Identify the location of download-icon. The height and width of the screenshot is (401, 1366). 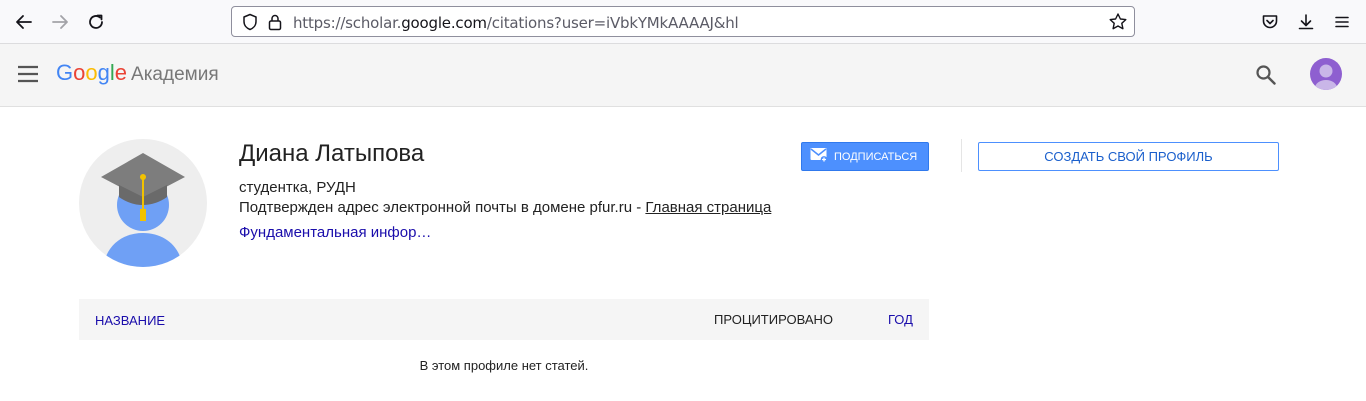
(1306, 22).